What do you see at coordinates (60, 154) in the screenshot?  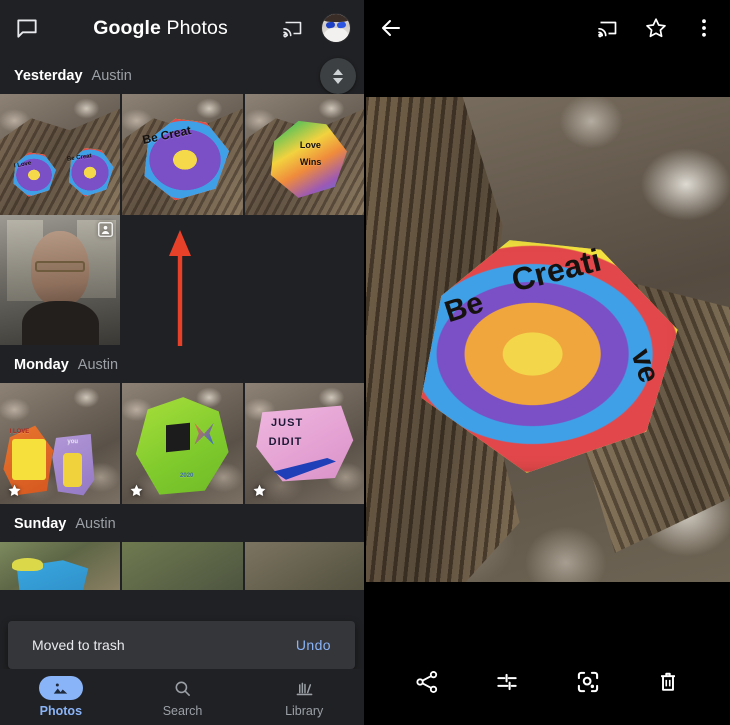 I see `photo-rocks-pair: I Love Be Creat` at bounding box center [60, 154].